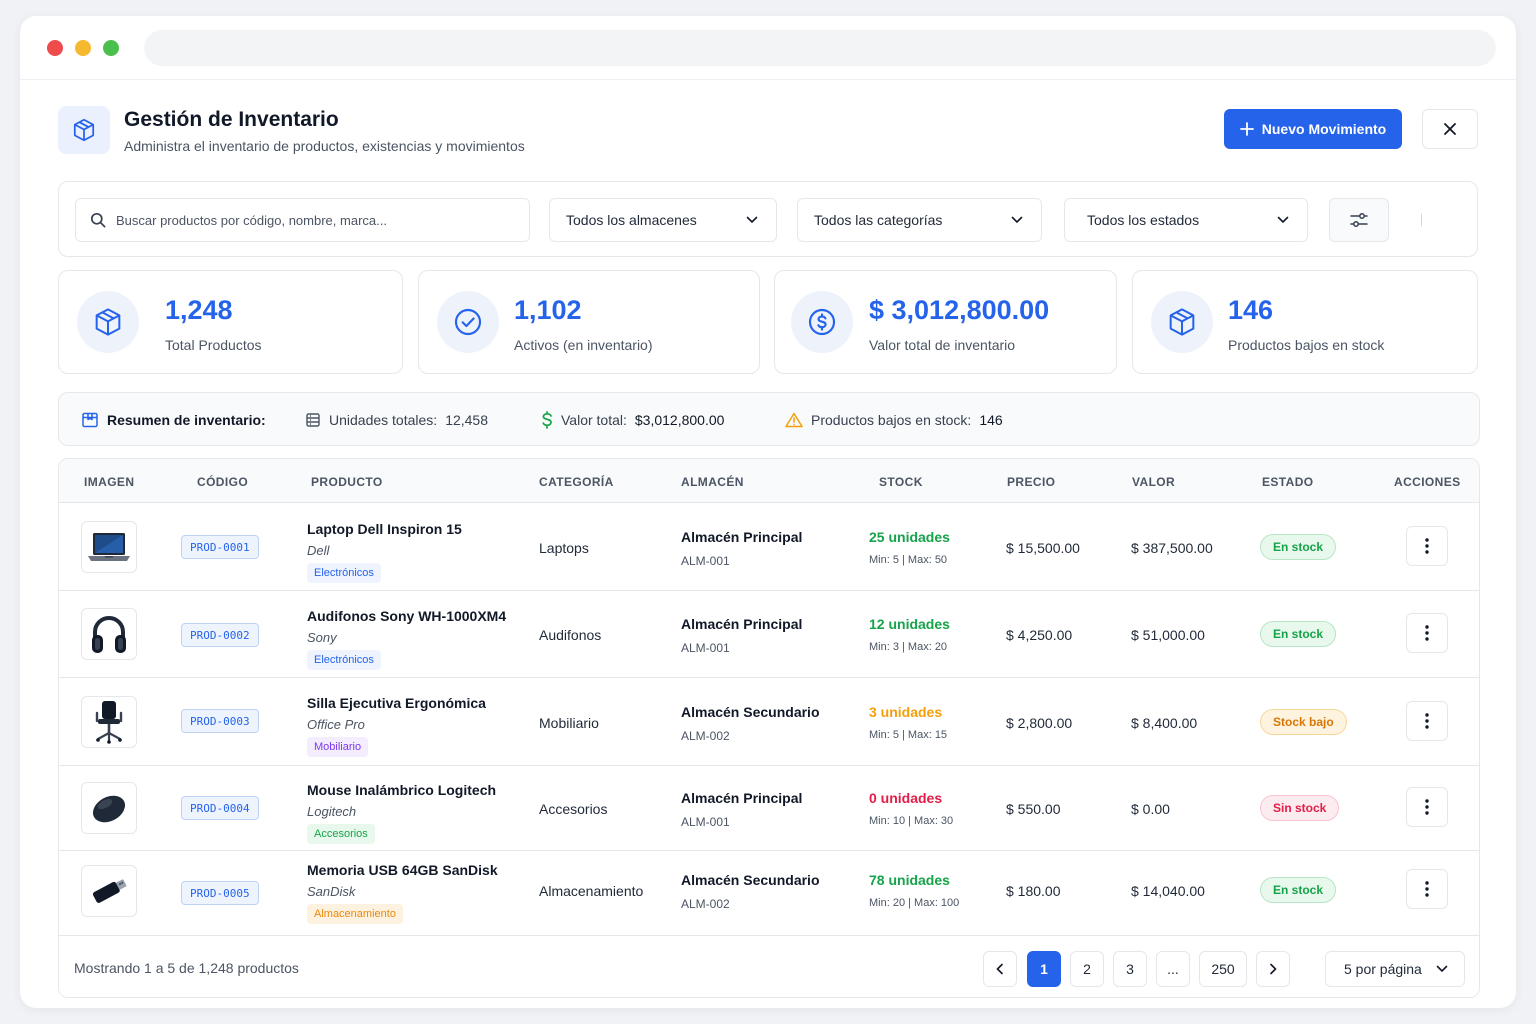 Image resolution: width=1536 pixels, height=1024 pixels. I want to click on stat-value: 1,102, so click(548, 310).